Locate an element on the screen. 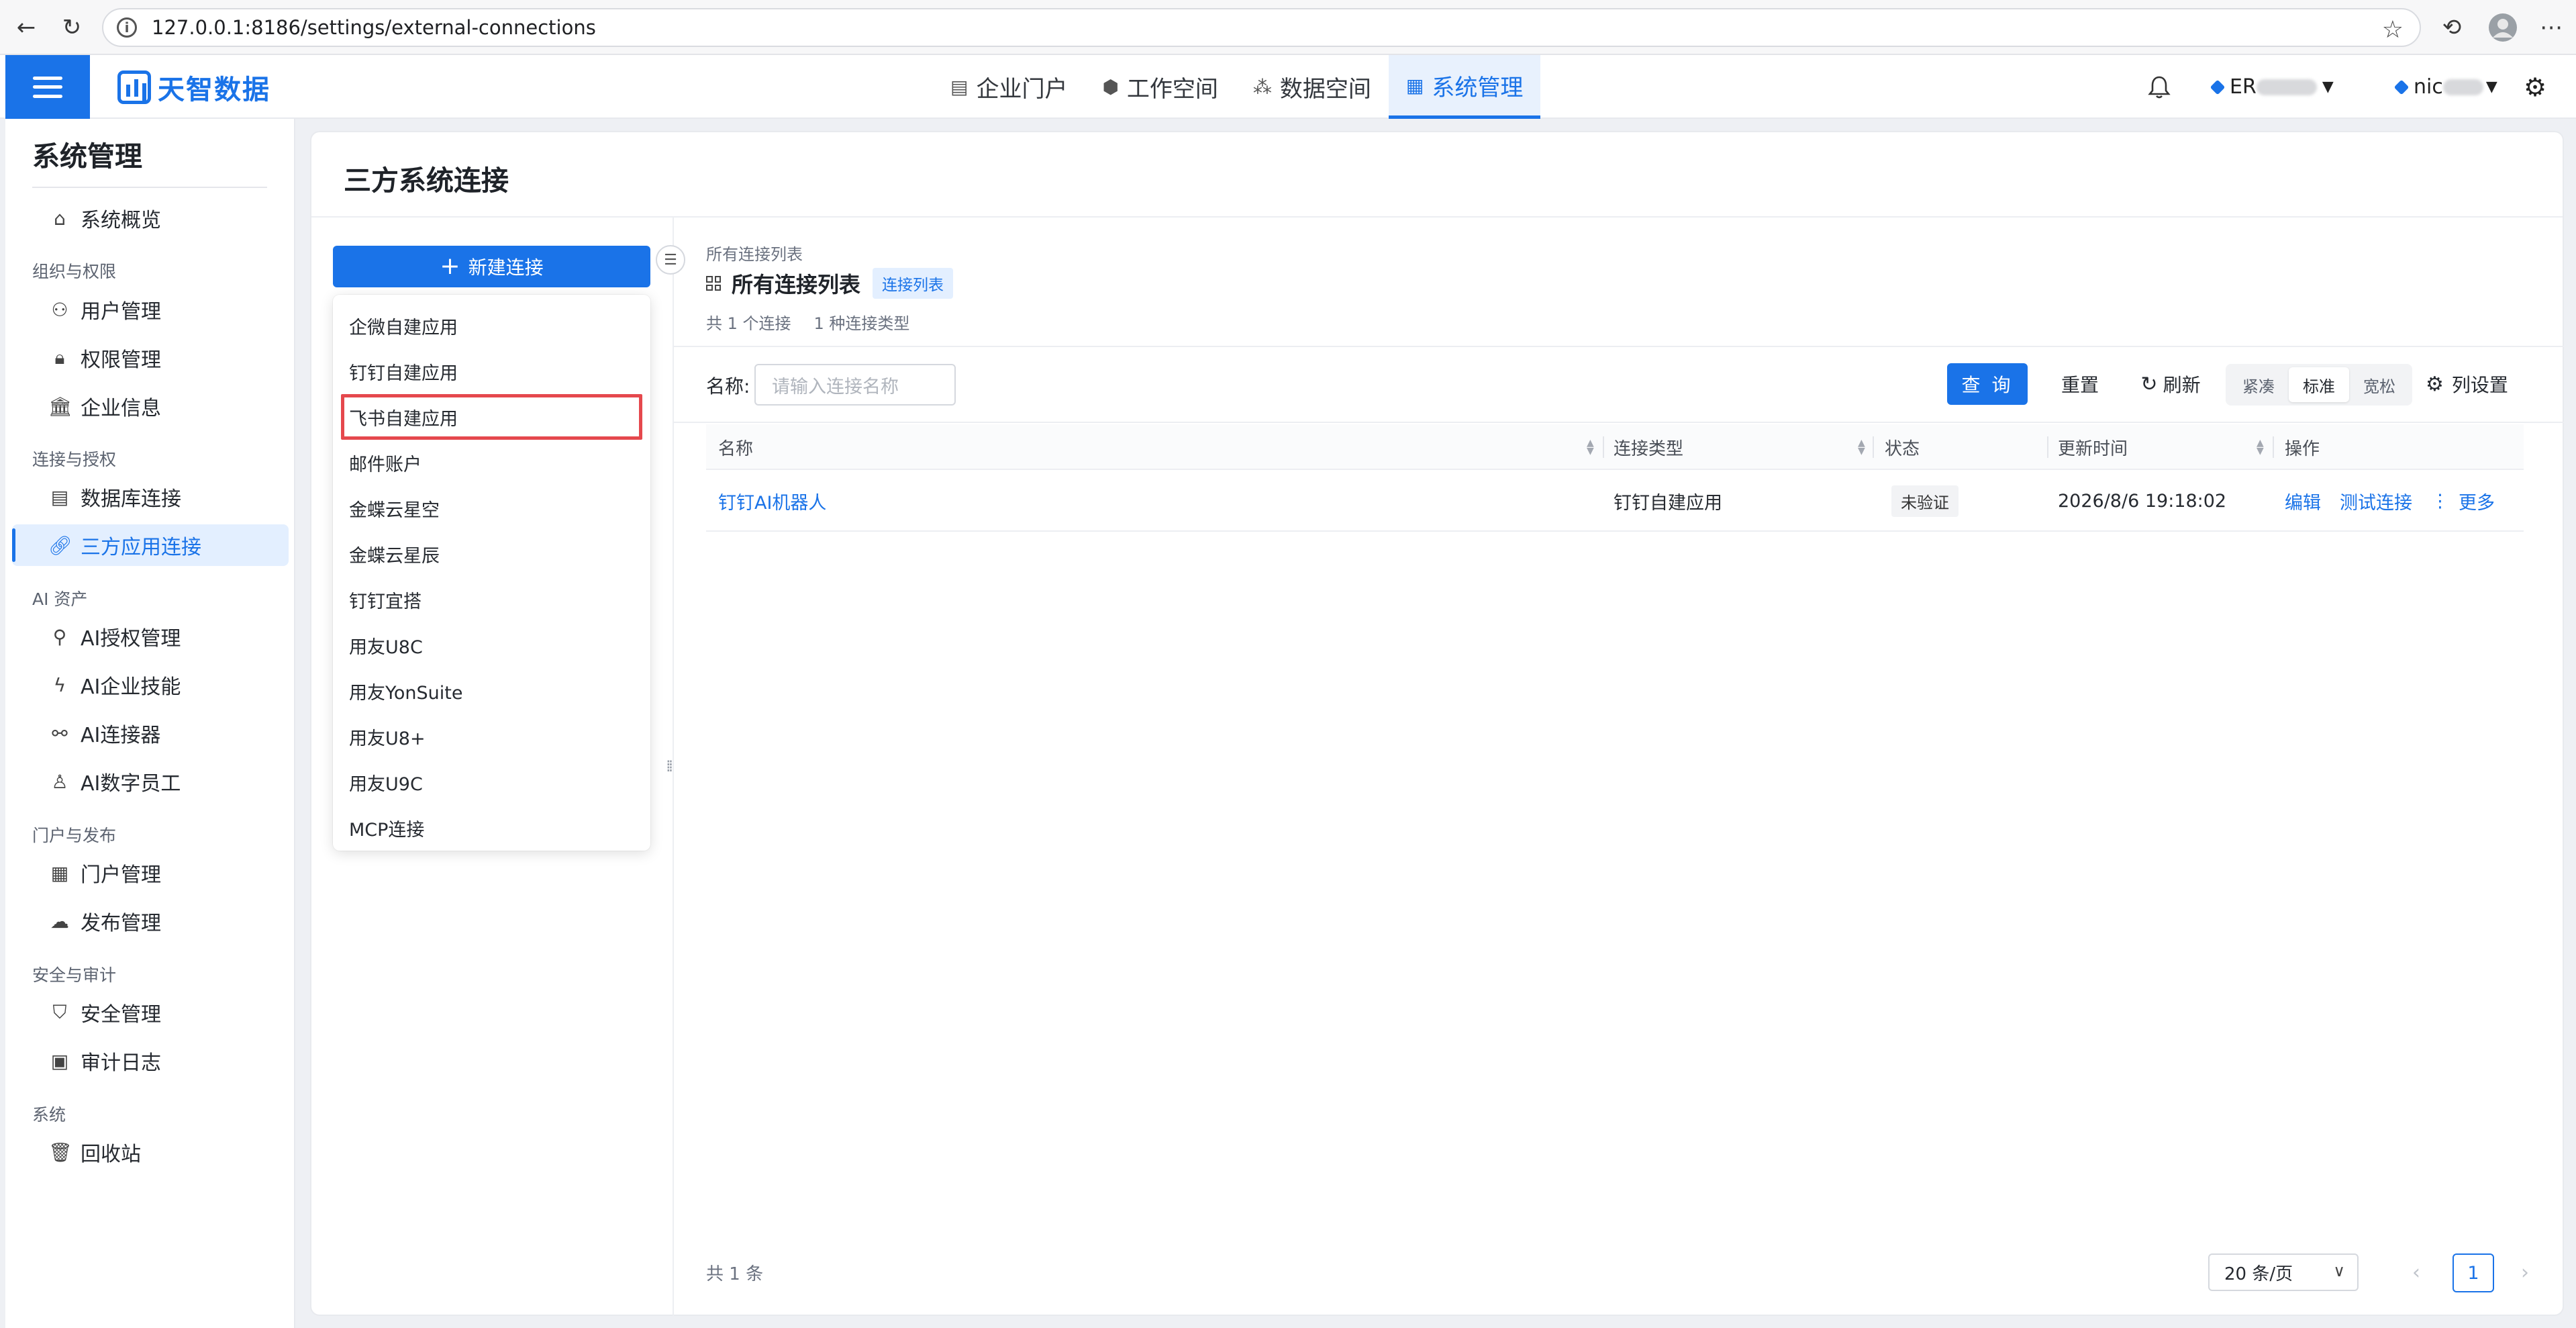 The image size is (2576, 1328). page-size-value: 20 条/页 is located at coordinates (2258, 1274).